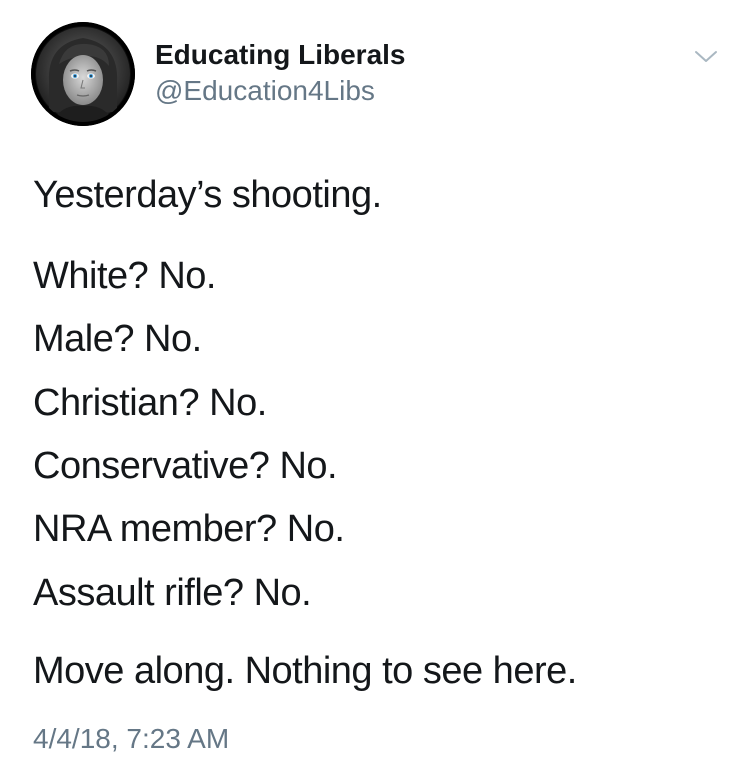 This screenshot has width=750, height=780. I want to click on avatar, so click(83, 74).